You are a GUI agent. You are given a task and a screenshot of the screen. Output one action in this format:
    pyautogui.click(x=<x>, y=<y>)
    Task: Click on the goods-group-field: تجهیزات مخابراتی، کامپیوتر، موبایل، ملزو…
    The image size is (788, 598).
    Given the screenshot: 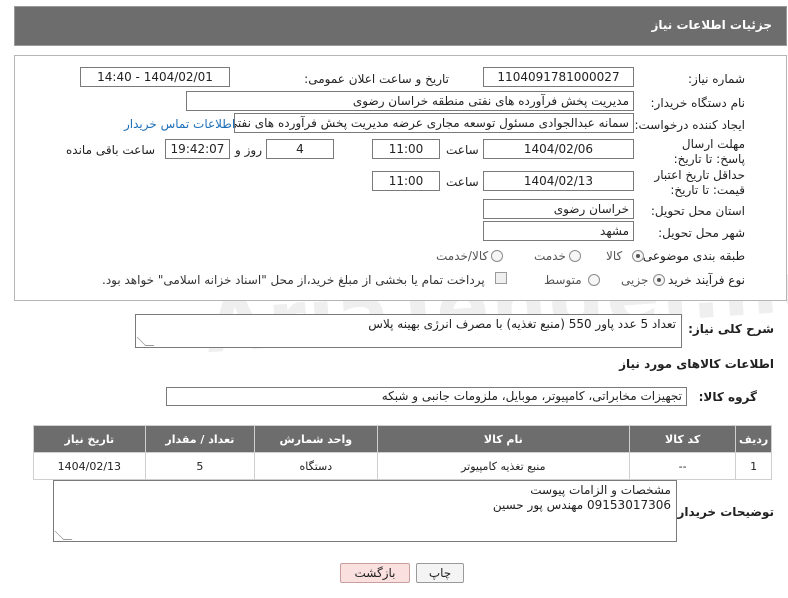 What is the action you would take?
    pyautogui.click(x=426, y=396)
    